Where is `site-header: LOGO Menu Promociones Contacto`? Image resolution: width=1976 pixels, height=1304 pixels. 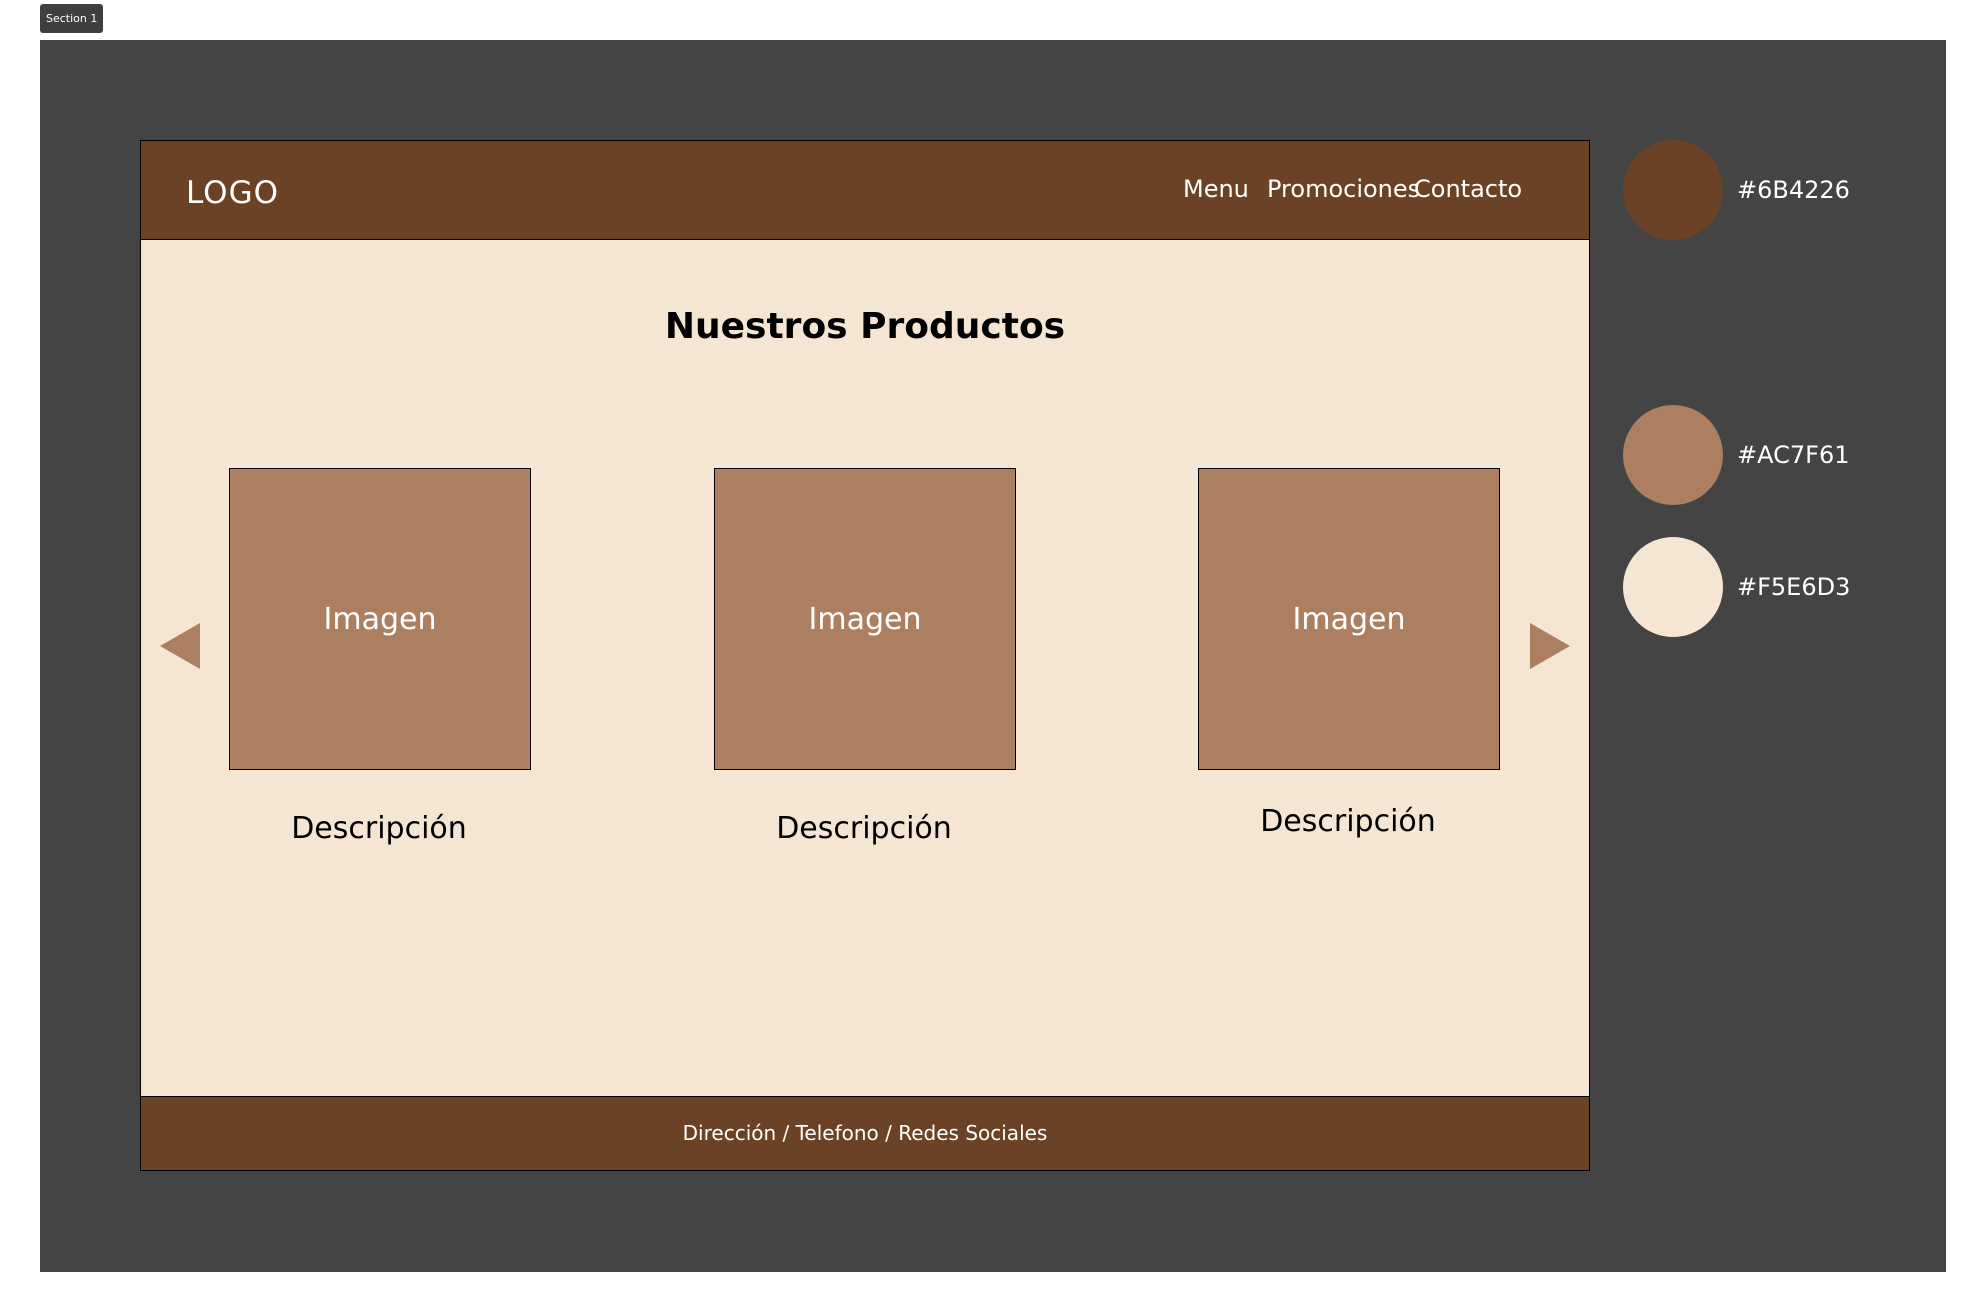
site-header: LOGO Menu Promociones Contacto is located at coordinates (865, 190).